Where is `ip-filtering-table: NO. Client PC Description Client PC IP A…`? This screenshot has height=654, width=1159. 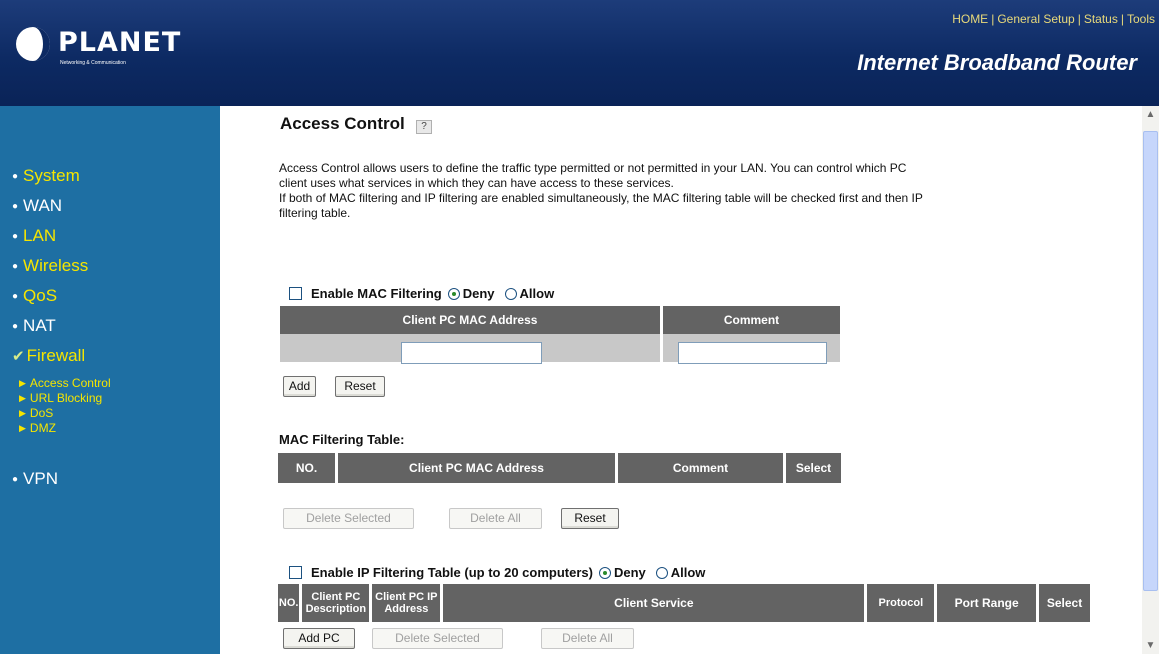 ip-filtering-table: NO. Client PC Description Client PC IP A… is located at coordinates (684, 603).